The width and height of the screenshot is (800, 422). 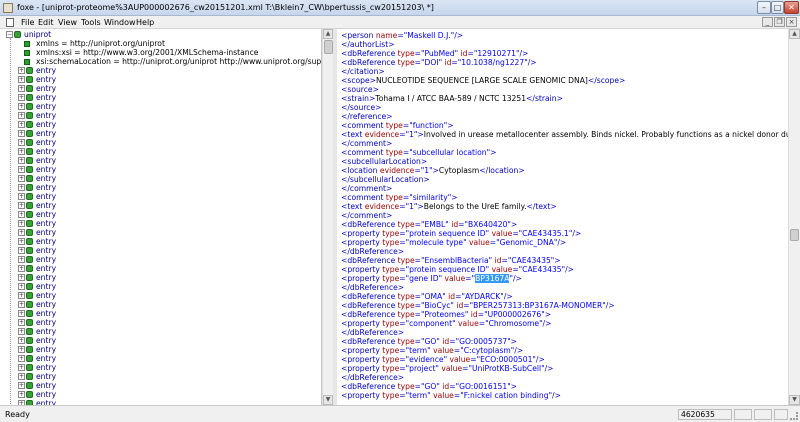 I want to click on menu-window: Window, so click(x=120, y=22).